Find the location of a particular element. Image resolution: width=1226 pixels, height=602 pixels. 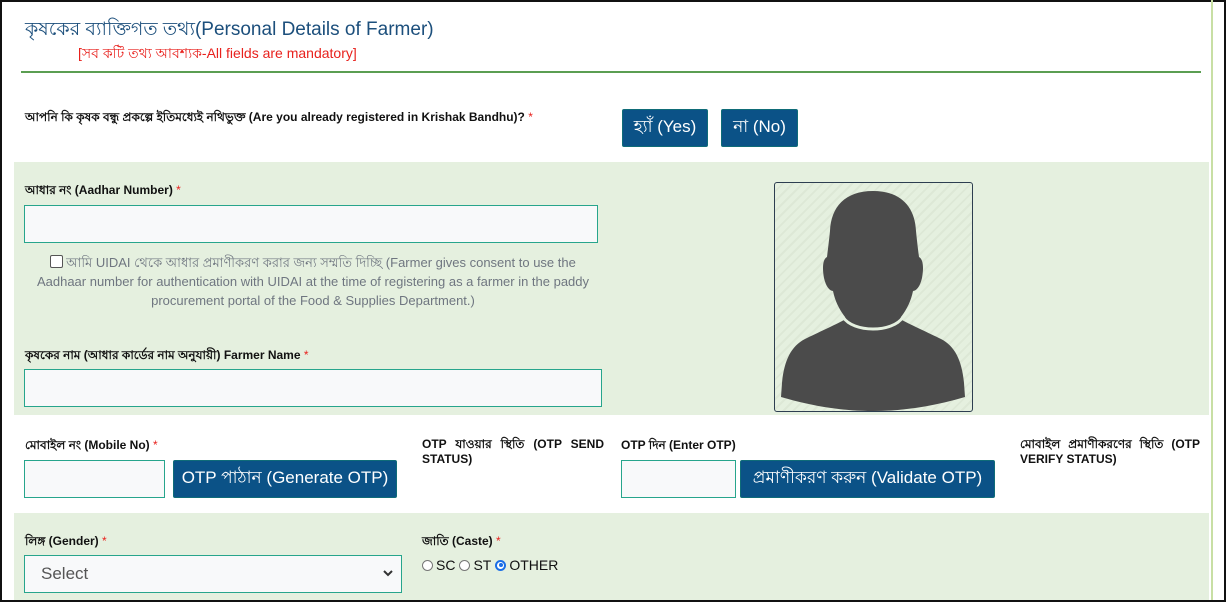

user-silhouette-icon is located at coordinates (873, 301).